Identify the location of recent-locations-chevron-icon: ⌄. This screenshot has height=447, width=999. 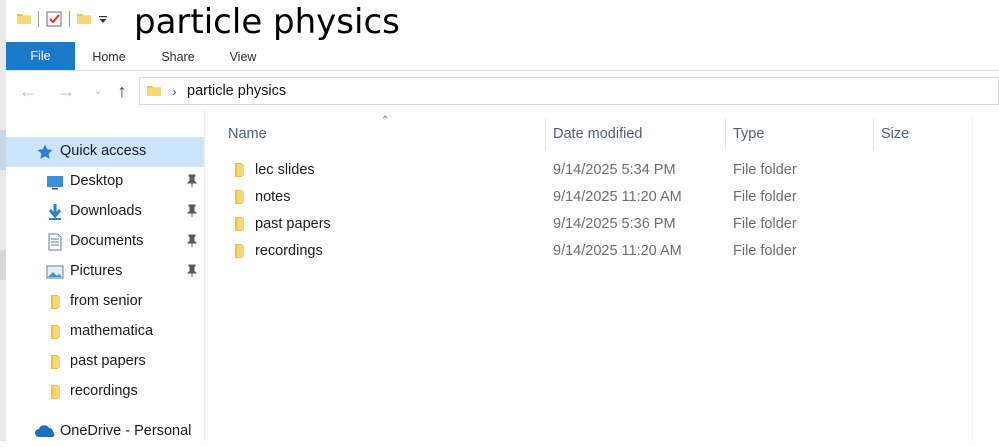
(98, 91).